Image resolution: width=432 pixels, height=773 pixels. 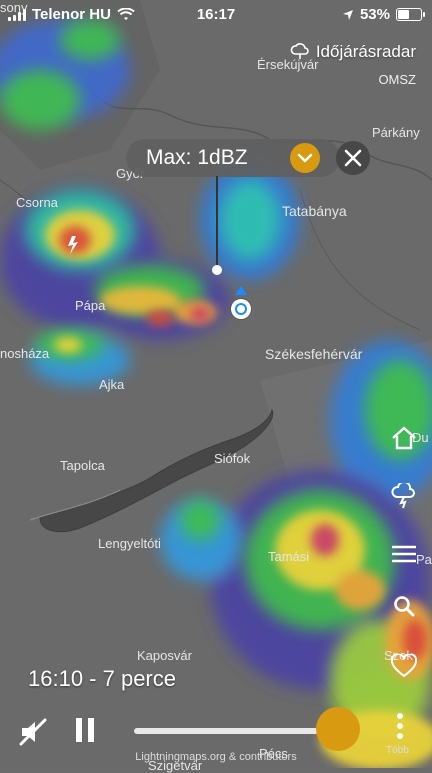 What do you see at coordinates (338, 729) in the screenshot?
I see `timeline-slider-thumb` at bounding box center [338, 729].